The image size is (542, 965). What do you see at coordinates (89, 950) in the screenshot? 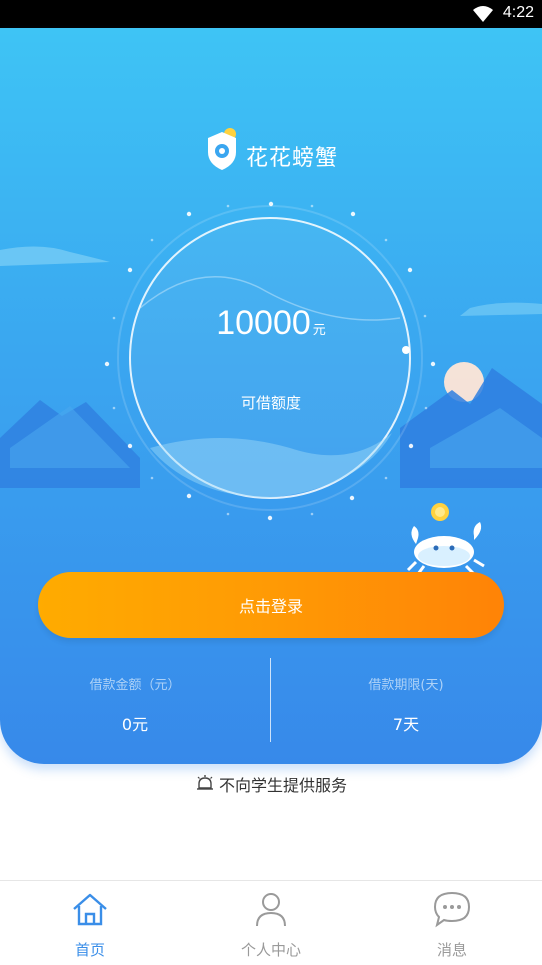
I see `tab-home-label: 首页` at bounding box center [89, 950].